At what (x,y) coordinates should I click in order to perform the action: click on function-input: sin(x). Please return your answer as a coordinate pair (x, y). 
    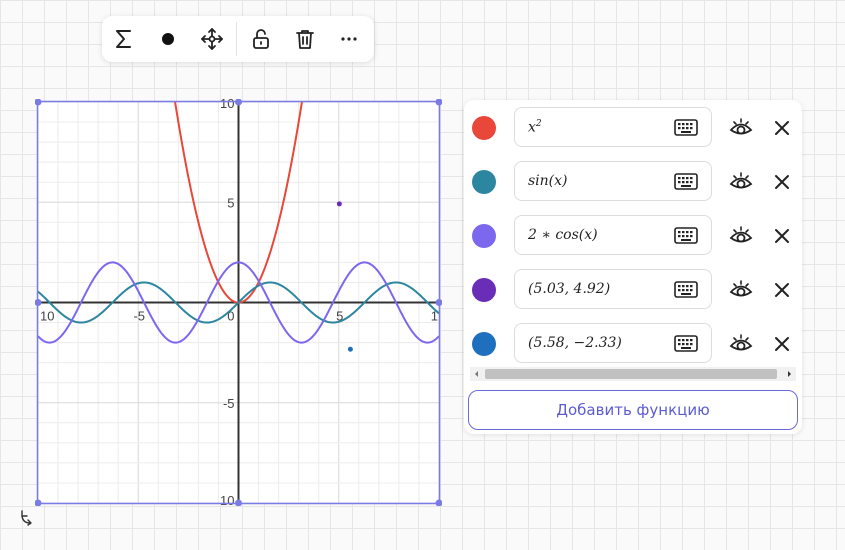
    Looking at the image, I should click on (613, 181).